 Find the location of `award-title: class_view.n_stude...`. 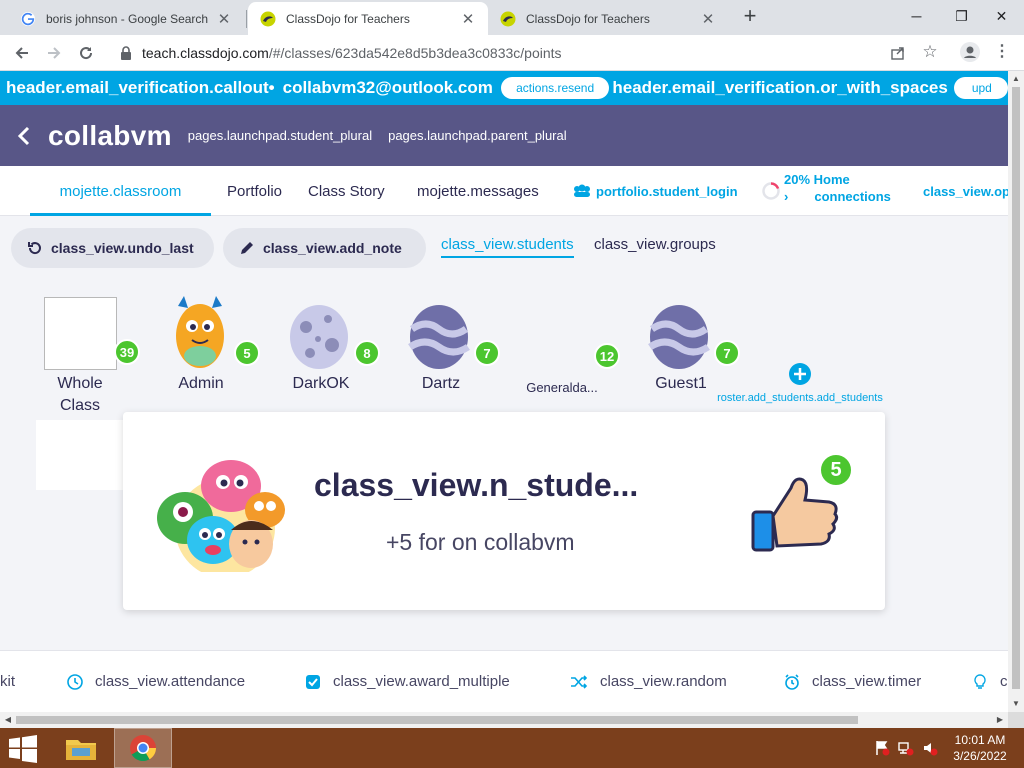

award-title: class_view.n_stude... is located at coordinates (476, 485).